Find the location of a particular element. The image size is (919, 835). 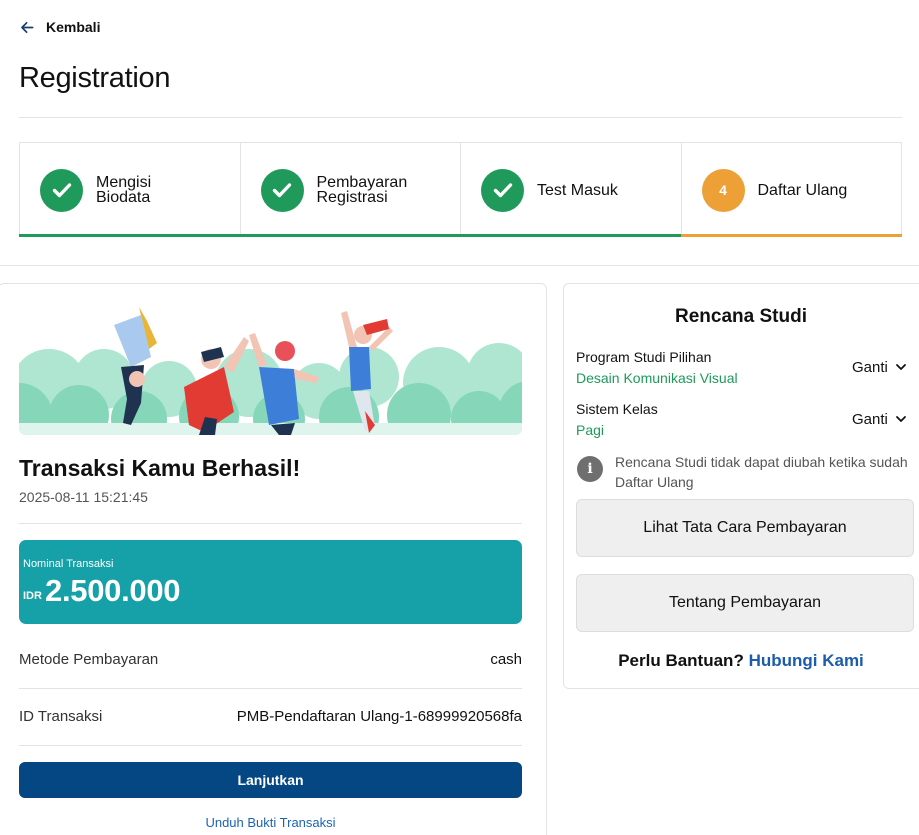

amount-box: Nominal Transaksi IDR 2.500.000 is located at coordinates (270, 582).